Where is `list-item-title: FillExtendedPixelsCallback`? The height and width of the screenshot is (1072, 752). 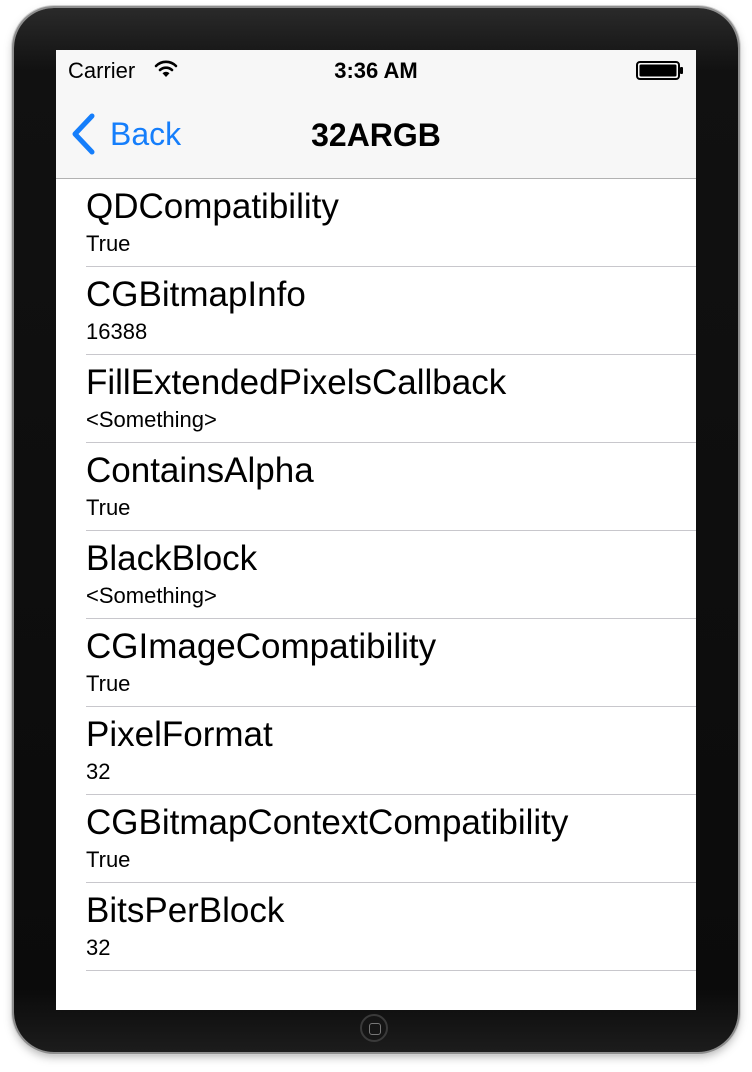 list-item-title: FillExtendedPixelsCallback is located at coordinates (296, 382).